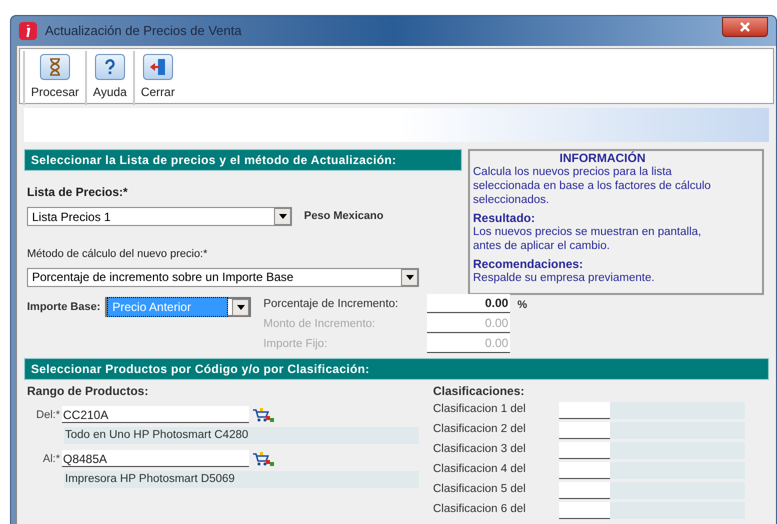  Describe the element at coordinates (28, 31) in the screenshot. I see `app-logo-icon` at that location.